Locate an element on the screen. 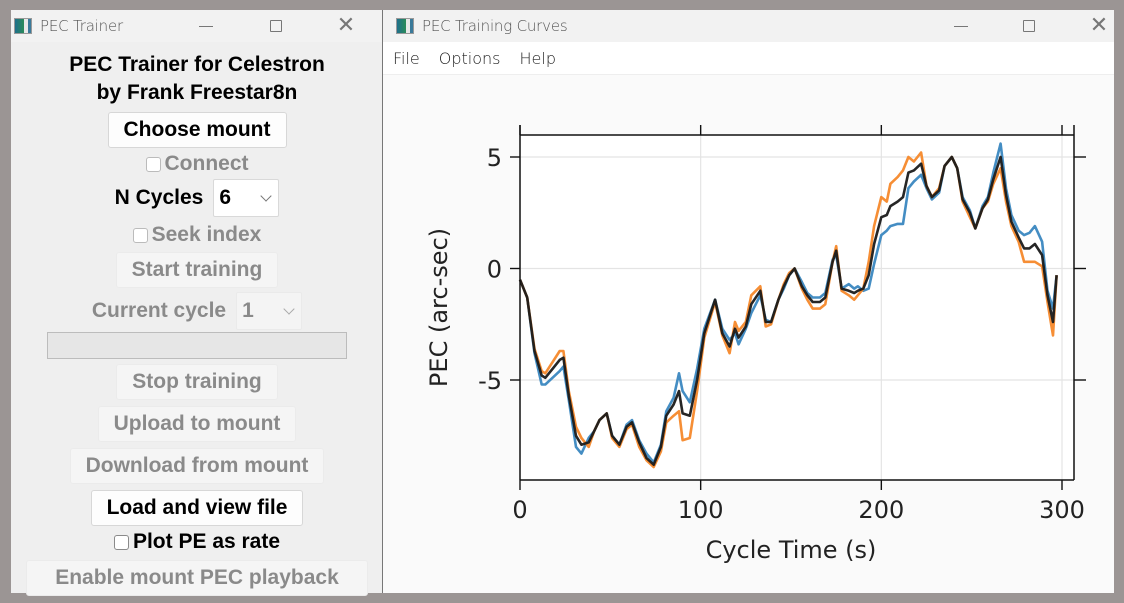 This screenshot has height=603, width=1124. right-window-title: PEC Training Curves is located at coordinates (495, 26).